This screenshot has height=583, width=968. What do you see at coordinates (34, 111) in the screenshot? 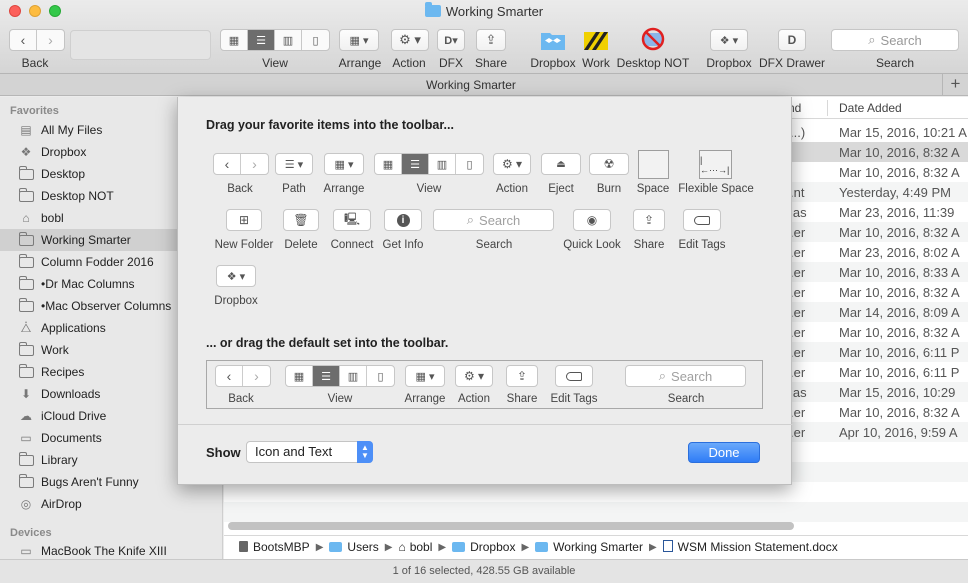
I see `sidebar-favorites-header: Favorites` at bounding box center [34, 111].